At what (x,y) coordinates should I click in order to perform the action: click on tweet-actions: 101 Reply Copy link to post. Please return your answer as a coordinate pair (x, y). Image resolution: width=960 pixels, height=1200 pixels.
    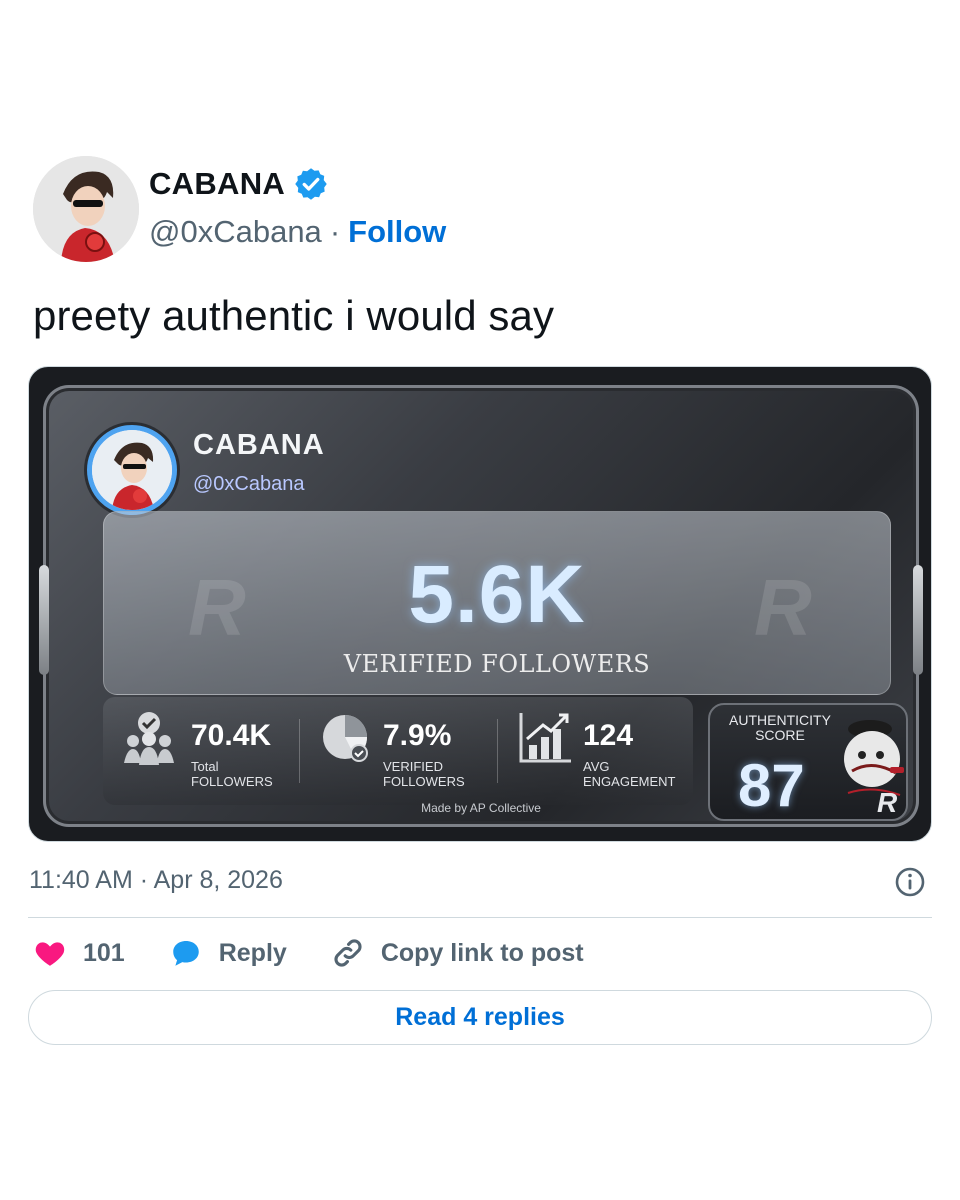
    Looking at the image, I should click on (308, 953).